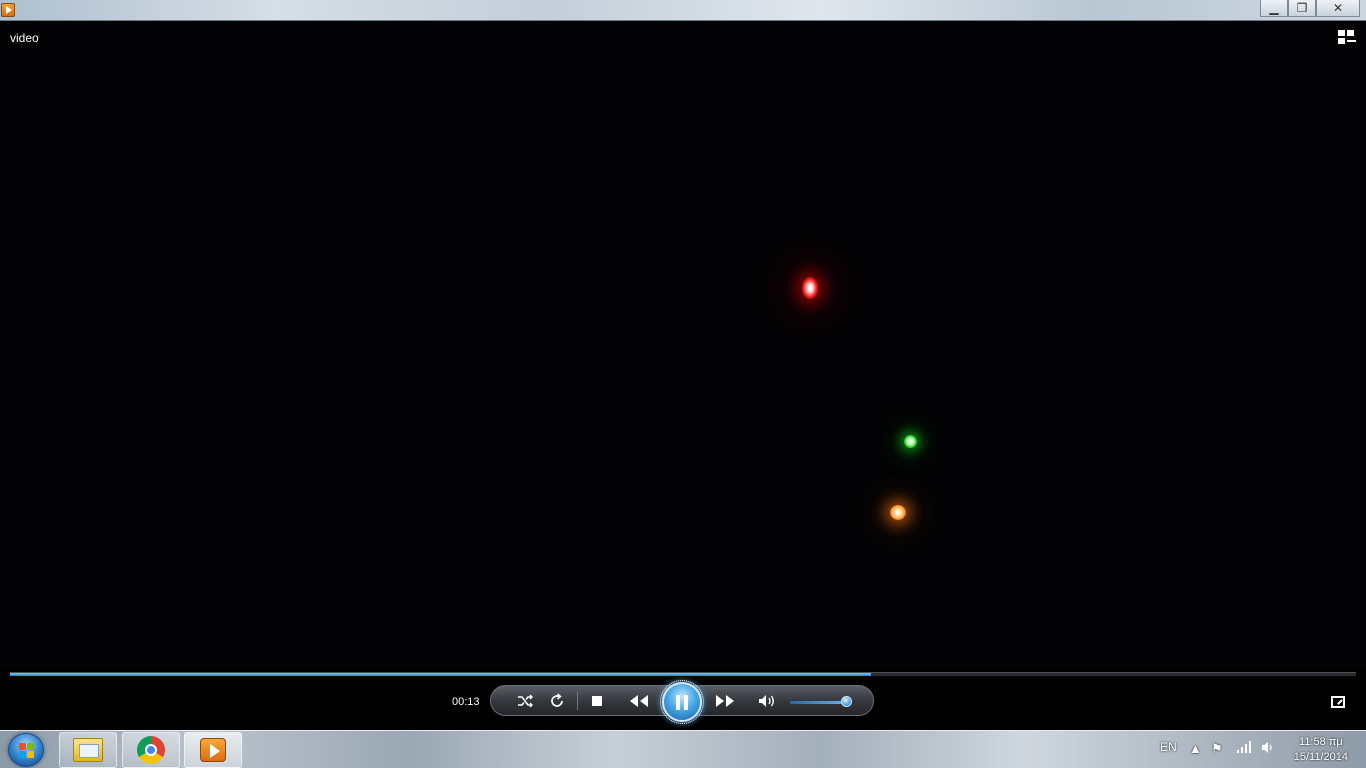 This screenshot has width=1366, height=768. I want to click on restore-icon: ❐, so click(1302, 8).